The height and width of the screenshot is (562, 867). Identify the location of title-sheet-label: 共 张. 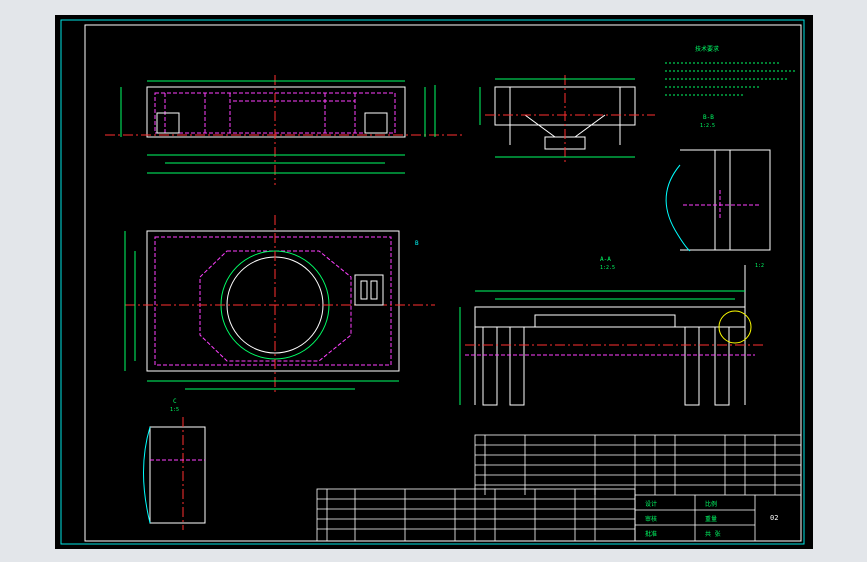
(713, 534).